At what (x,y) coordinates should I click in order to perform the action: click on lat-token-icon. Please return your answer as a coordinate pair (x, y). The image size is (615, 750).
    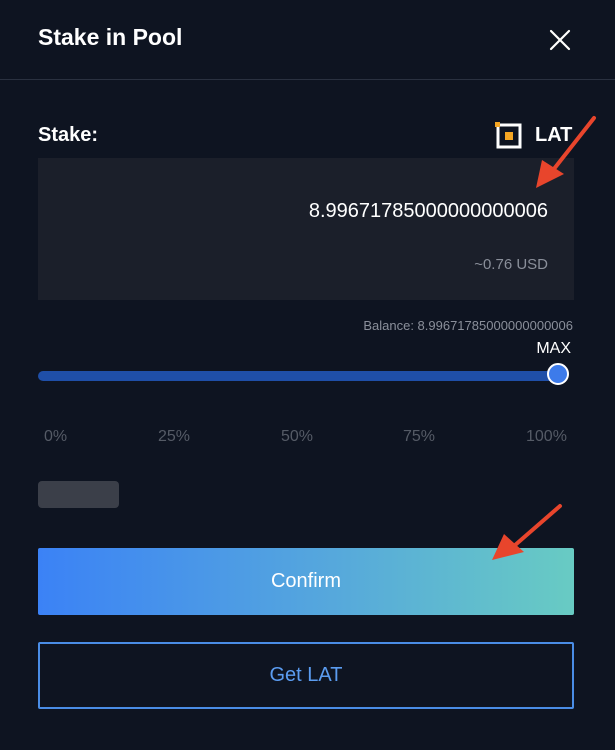
    Looking at the image, I should click on (509, 136).